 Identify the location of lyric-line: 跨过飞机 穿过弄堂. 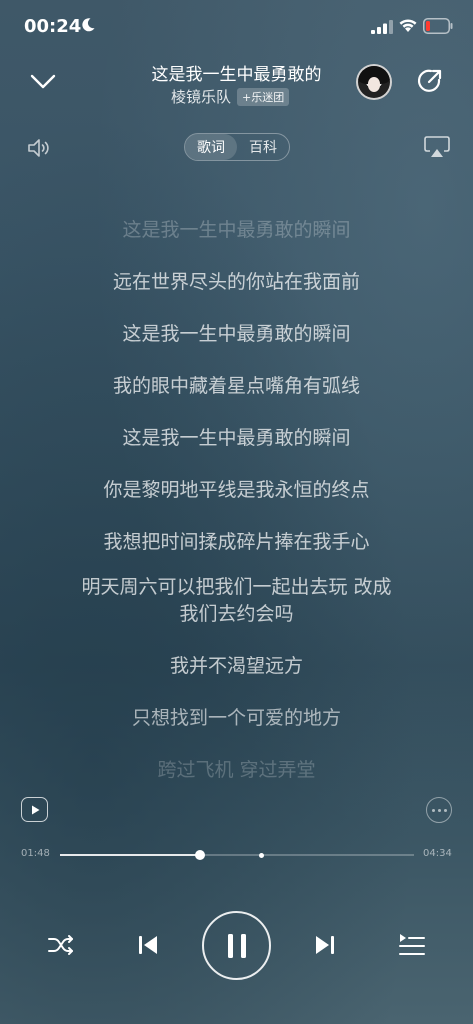
(236, 770).